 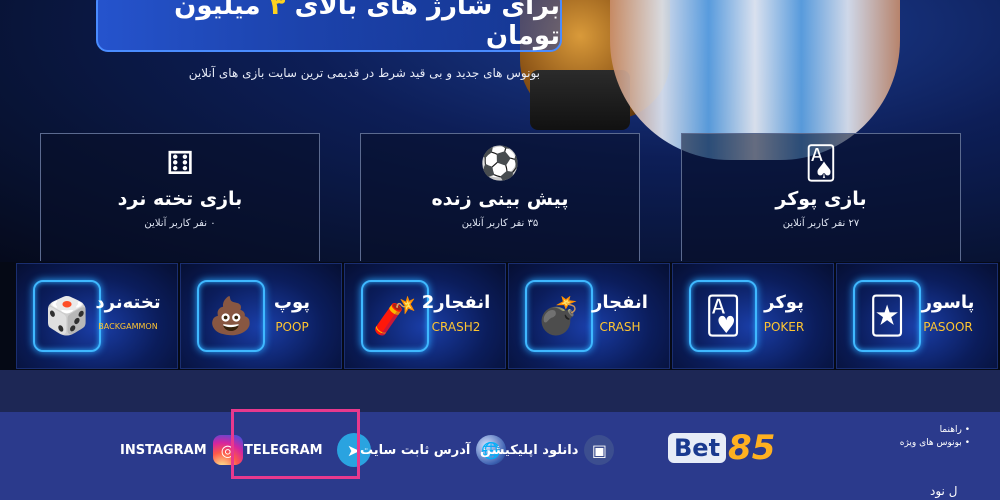 I want to click on dice-icon: ⚅, so click(x=180, y=163).